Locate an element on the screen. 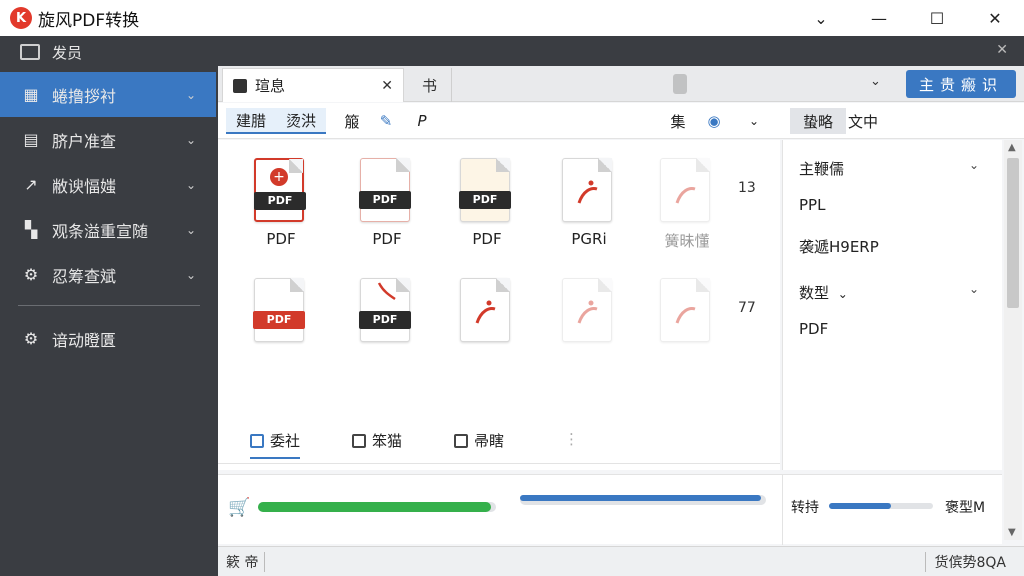 This screenshot has width=1024, height=576. sidebar-item-1: ▦ 蜷撸拶衬 ⌄ is located at coordinates (108, 94).